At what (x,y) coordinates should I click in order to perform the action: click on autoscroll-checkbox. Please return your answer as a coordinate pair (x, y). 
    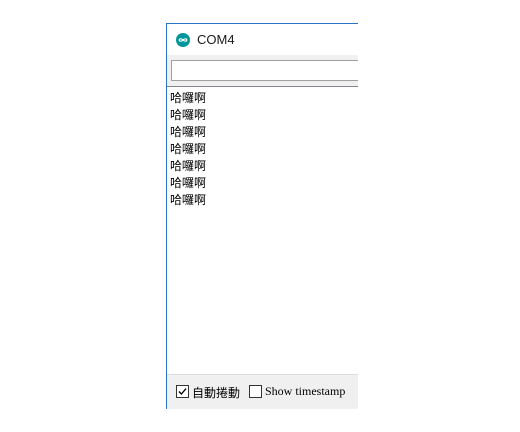
    Looking at the image, I should click on (182, 391).